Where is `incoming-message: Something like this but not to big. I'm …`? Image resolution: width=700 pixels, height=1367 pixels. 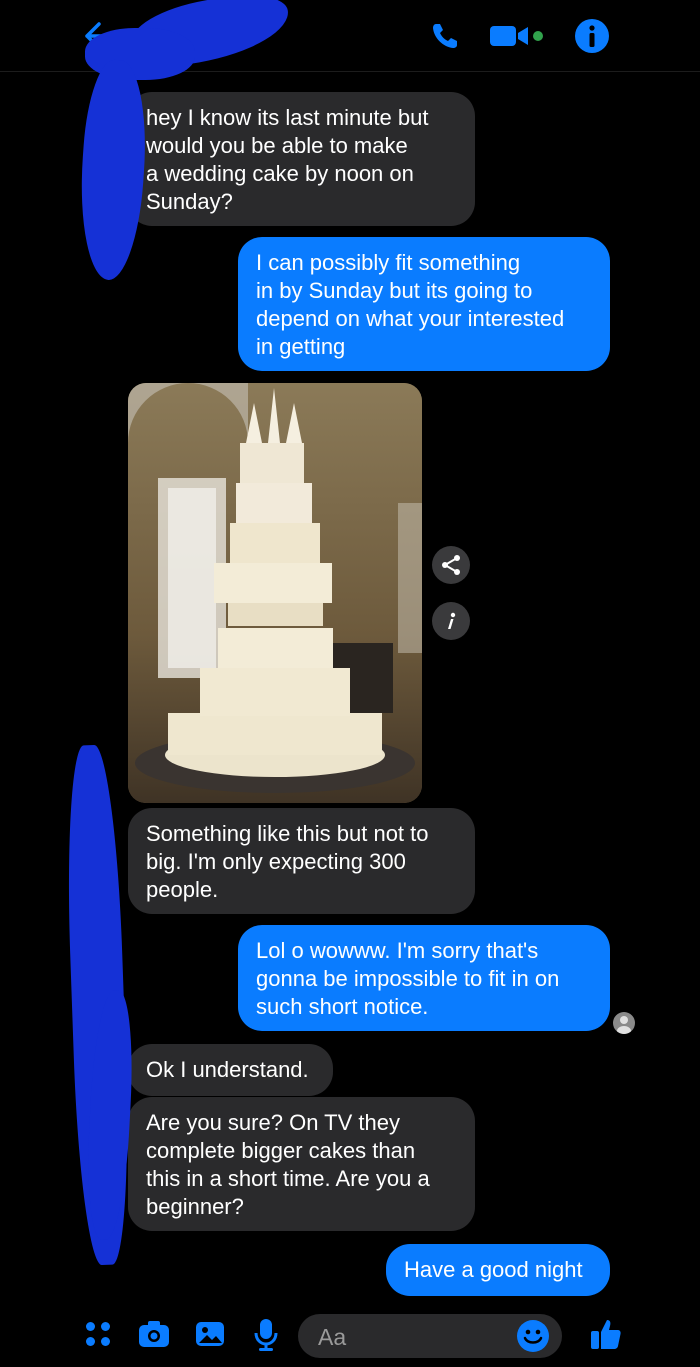
incoming-message: Something like this but not to big. I'm … is located at coordinates (301, 861).